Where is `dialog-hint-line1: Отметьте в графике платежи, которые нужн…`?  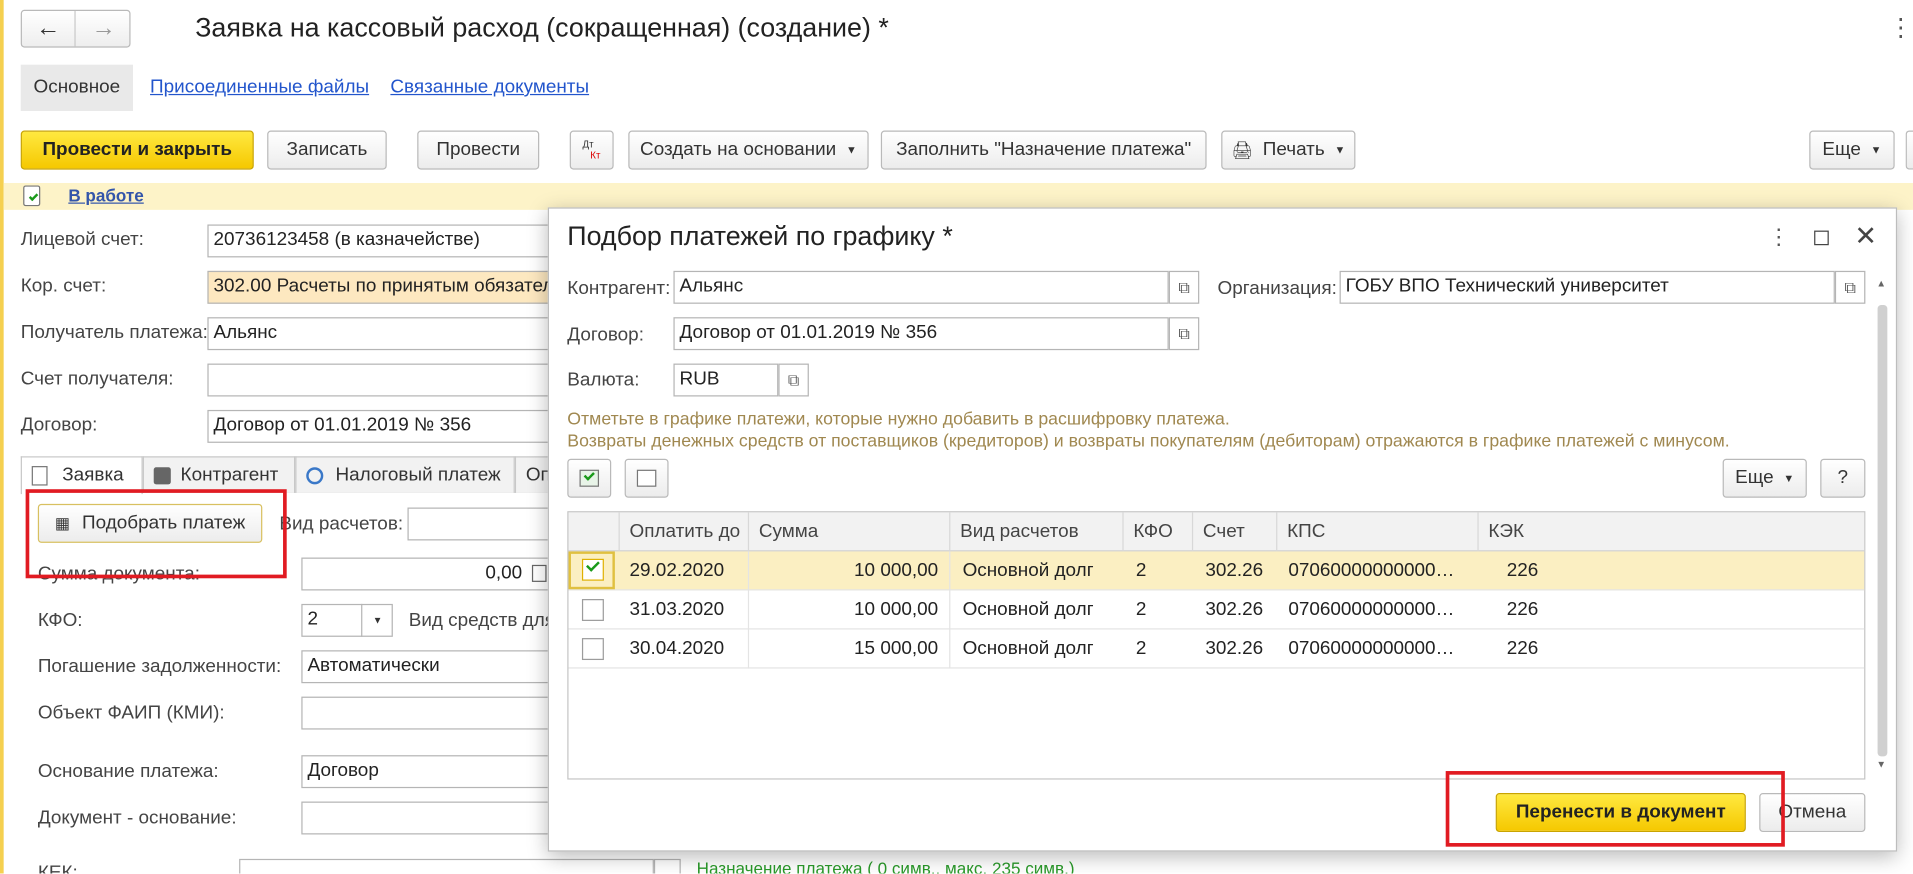 dialog-hint-line1: Отметьте в графике платежи, которые нужн… is located at coordinates (898, 419).